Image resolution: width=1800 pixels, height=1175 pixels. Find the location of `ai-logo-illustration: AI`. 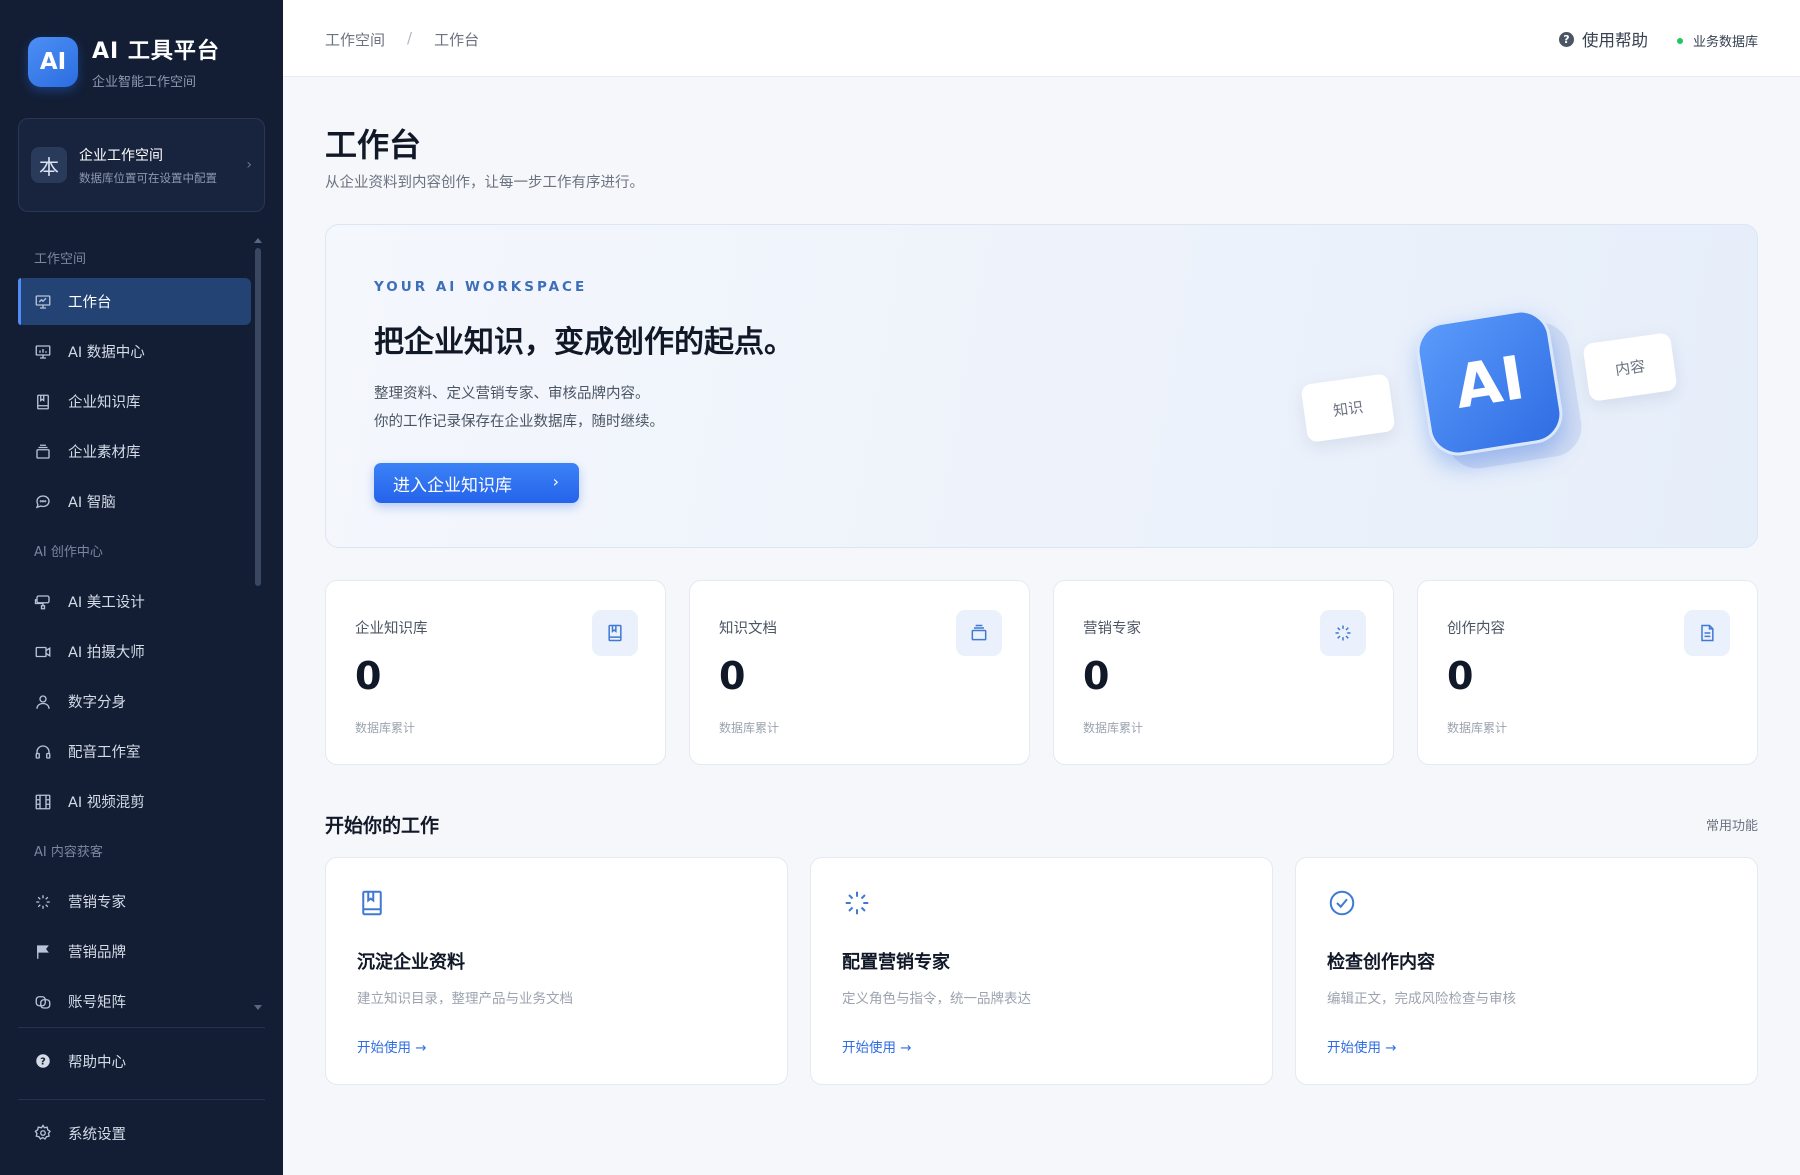

ai-logo-illustration: AI is located at coordinates (1489, 382).